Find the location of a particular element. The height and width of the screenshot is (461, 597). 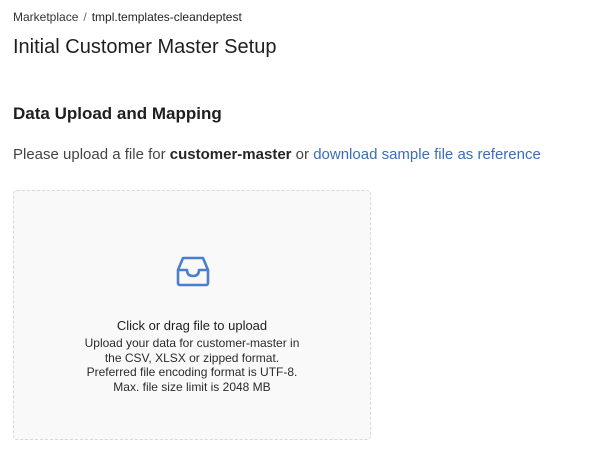

instruction-middle: or is located at coordinates (302, 154).